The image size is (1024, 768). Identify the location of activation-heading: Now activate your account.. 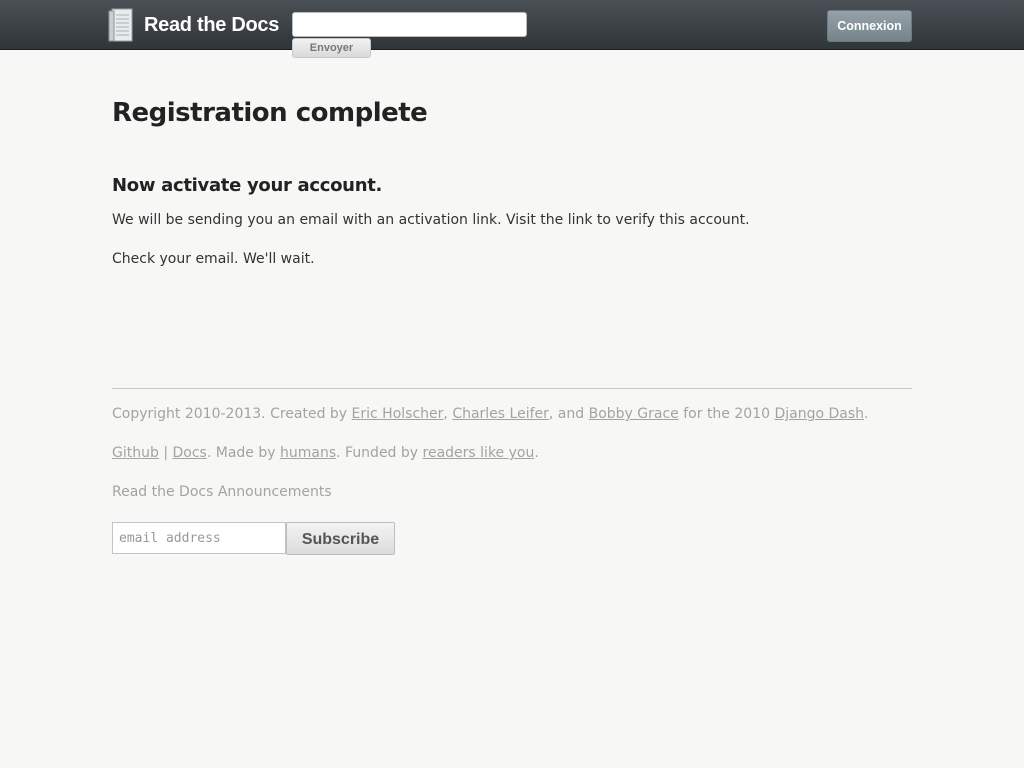
(247, 185).